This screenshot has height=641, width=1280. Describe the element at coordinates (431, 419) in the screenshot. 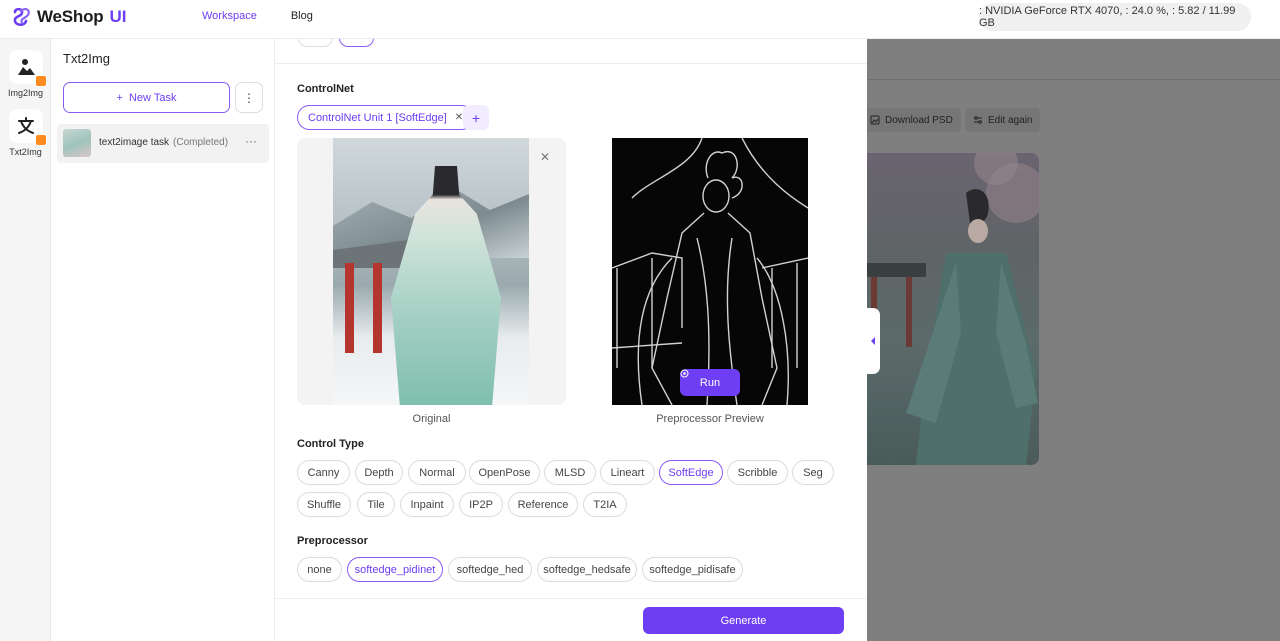

I see `original-caption: Original` at that location.